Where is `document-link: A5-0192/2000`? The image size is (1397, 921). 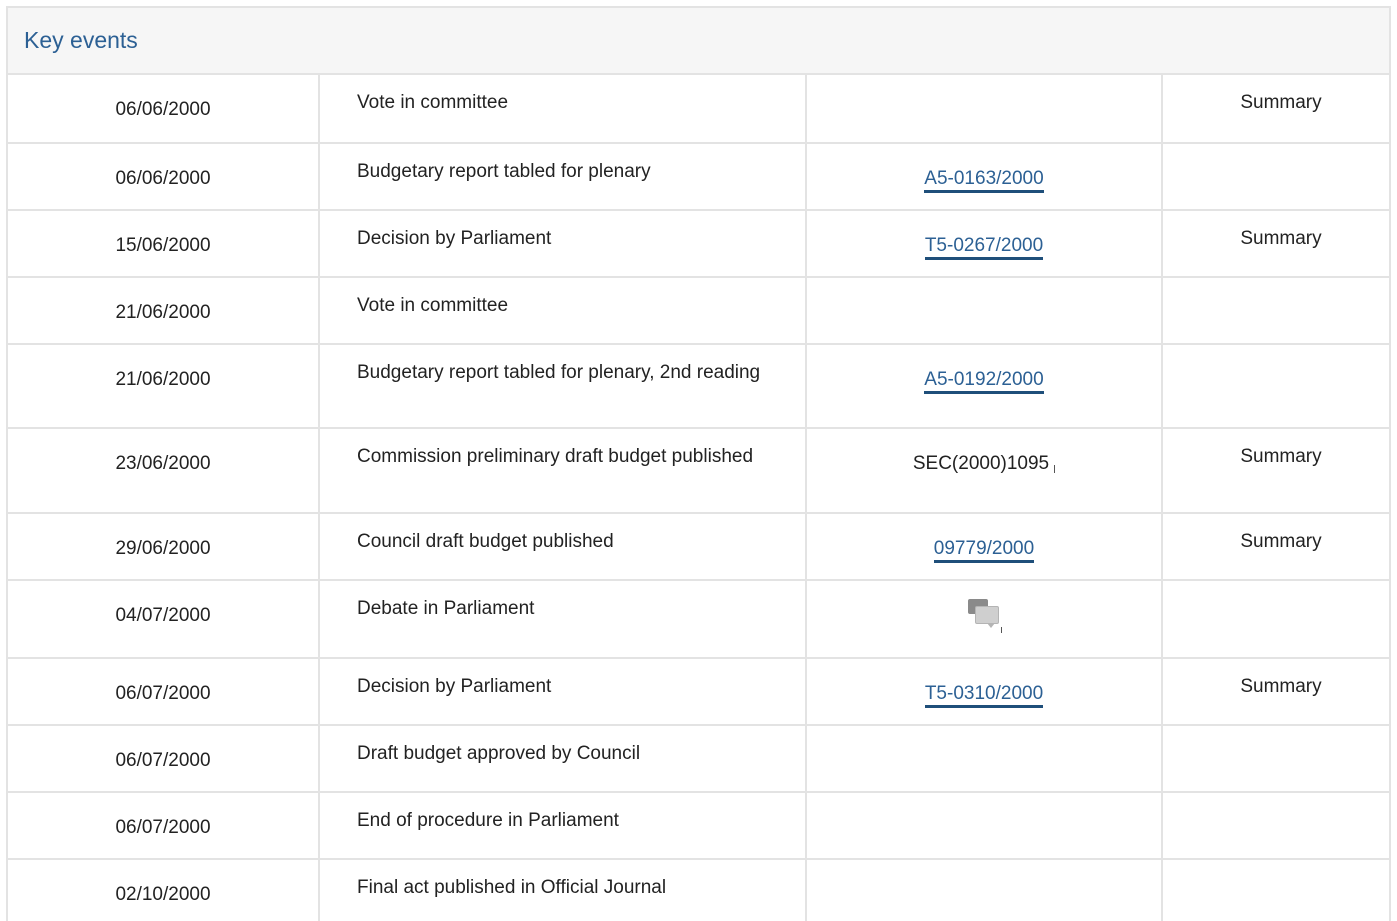 document-link: A5-0192/2000 is located at coordinates (984, 381).